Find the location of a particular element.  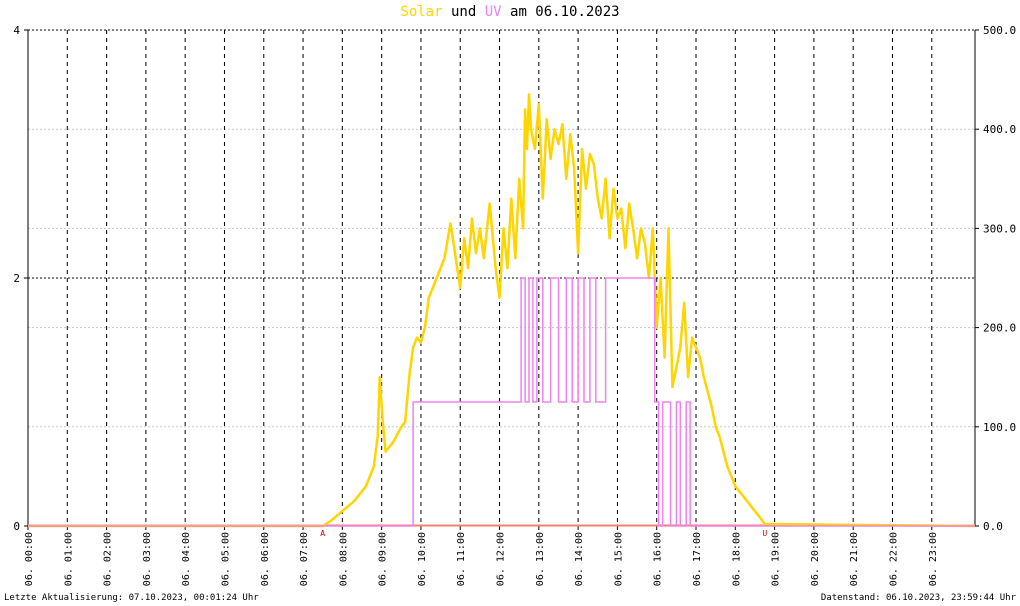

y-right-label-500: 500.0 is located at coordinates (999, 30).